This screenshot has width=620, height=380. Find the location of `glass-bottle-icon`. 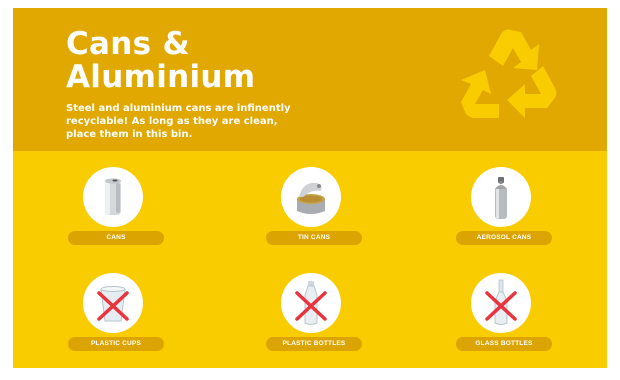

glass-bottle-icon is located at coordinates (501, 302).